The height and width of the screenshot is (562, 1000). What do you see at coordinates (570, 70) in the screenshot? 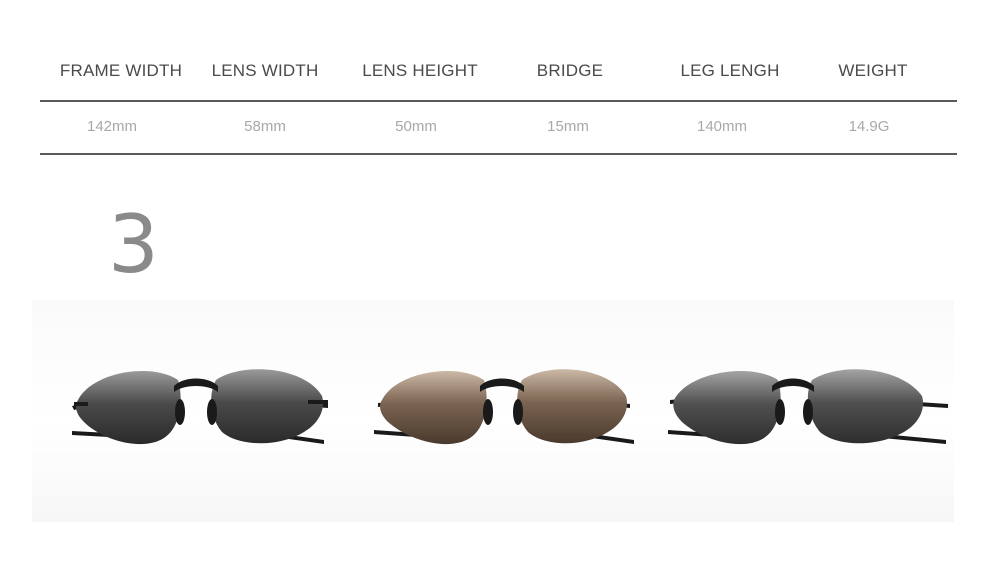
I see `header-bridge: BRIDGE` at bounding box center [570, 70].